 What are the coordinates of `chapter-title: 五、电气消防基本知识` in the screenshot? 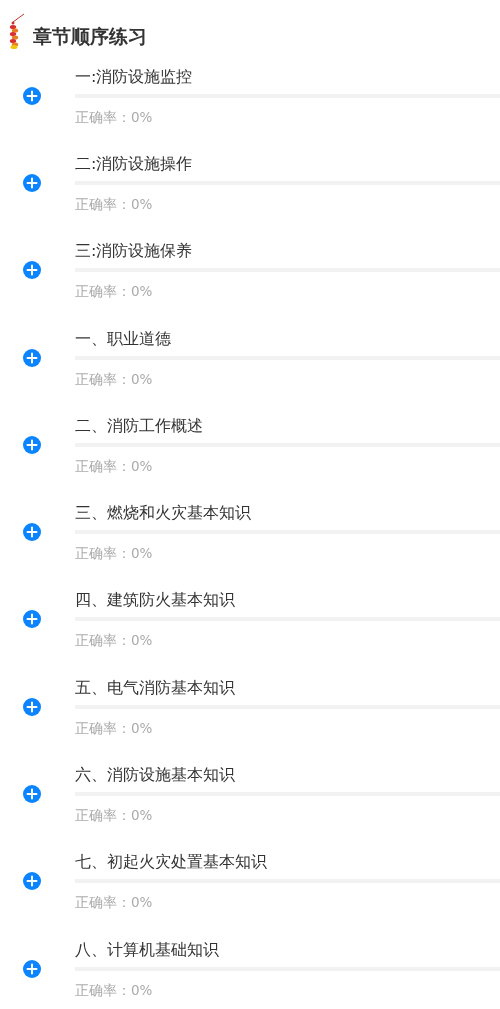 It's located at (287, 687).